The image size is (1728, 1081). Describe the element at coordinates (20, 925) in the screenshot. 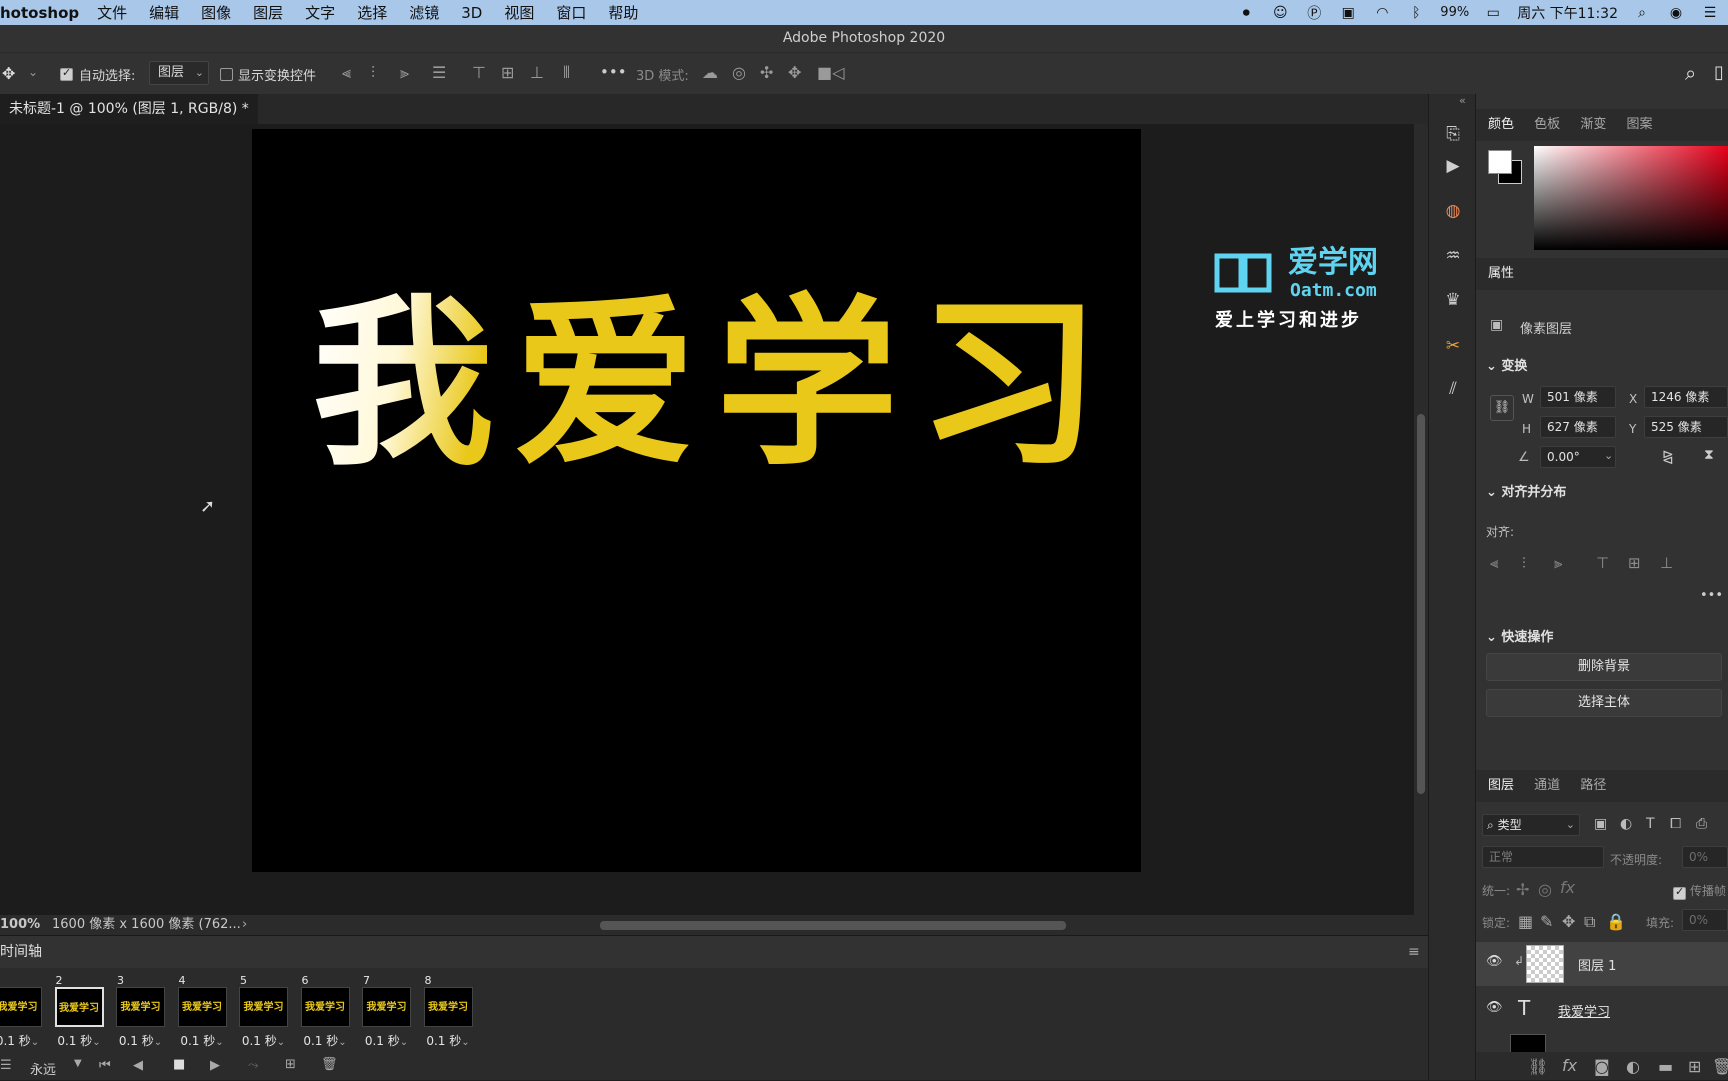

I see `zoom-level: 100%` at that location.